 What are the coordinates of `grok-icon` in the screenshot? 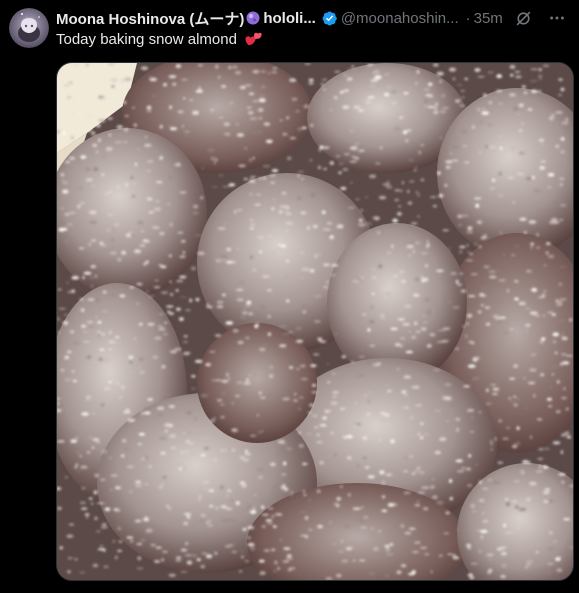 It's located at (523, 18).